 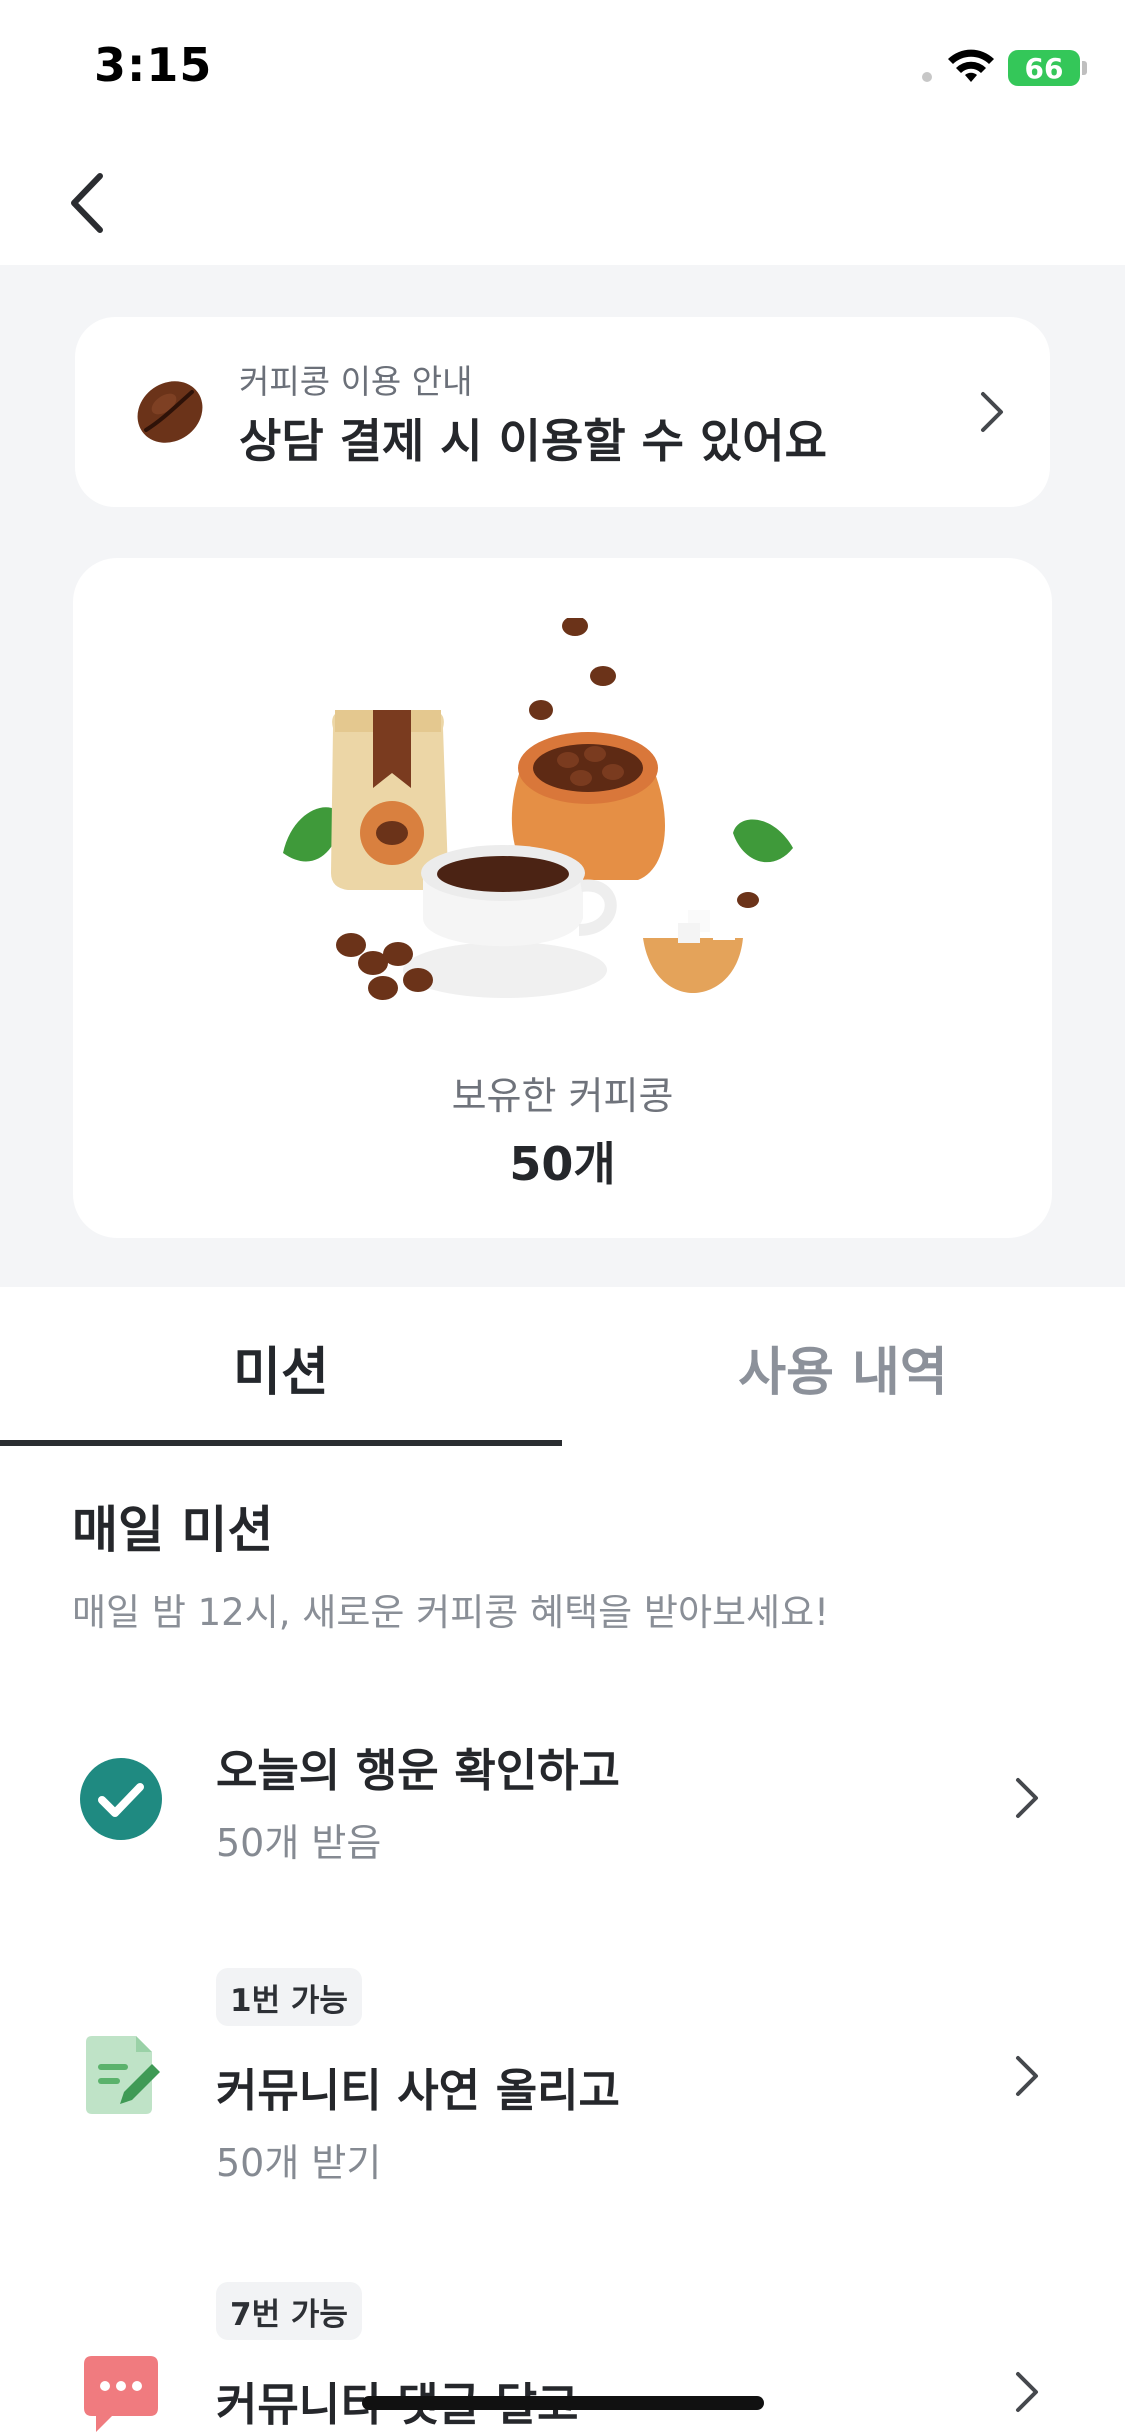 I want to click on coupon-balance-count: 50개, so click(x=562, y=1164).